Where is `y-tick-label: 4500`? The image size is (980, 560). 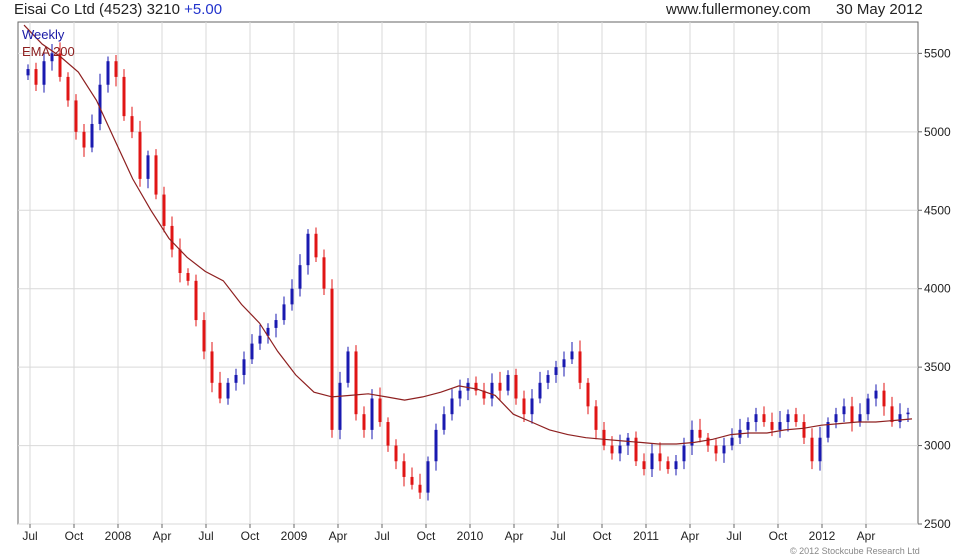 y-tick-label: 4500 is located at coordinates (937, 210).